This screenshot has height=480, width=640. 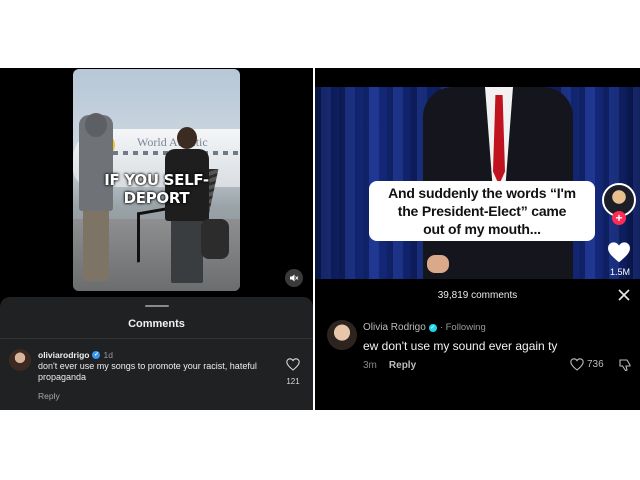 I want to click on caption-line-2: the President-Elect” came, so click(x=482, y=211).